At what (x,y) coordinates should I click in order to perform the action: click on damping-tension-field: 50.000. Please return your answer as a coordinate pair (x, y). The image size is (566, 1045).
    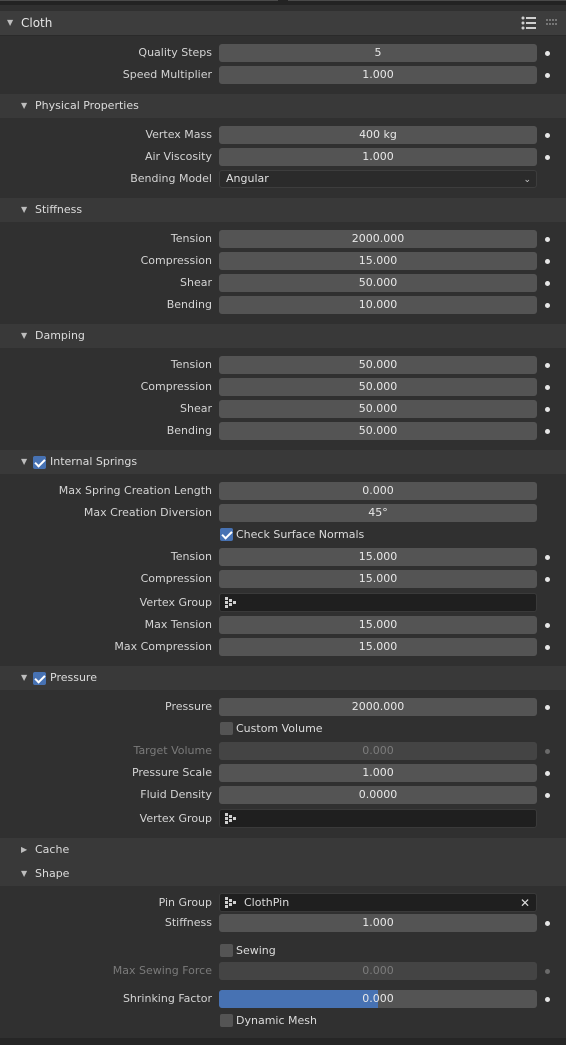
    Looking at the image, I should click on (378, 365).